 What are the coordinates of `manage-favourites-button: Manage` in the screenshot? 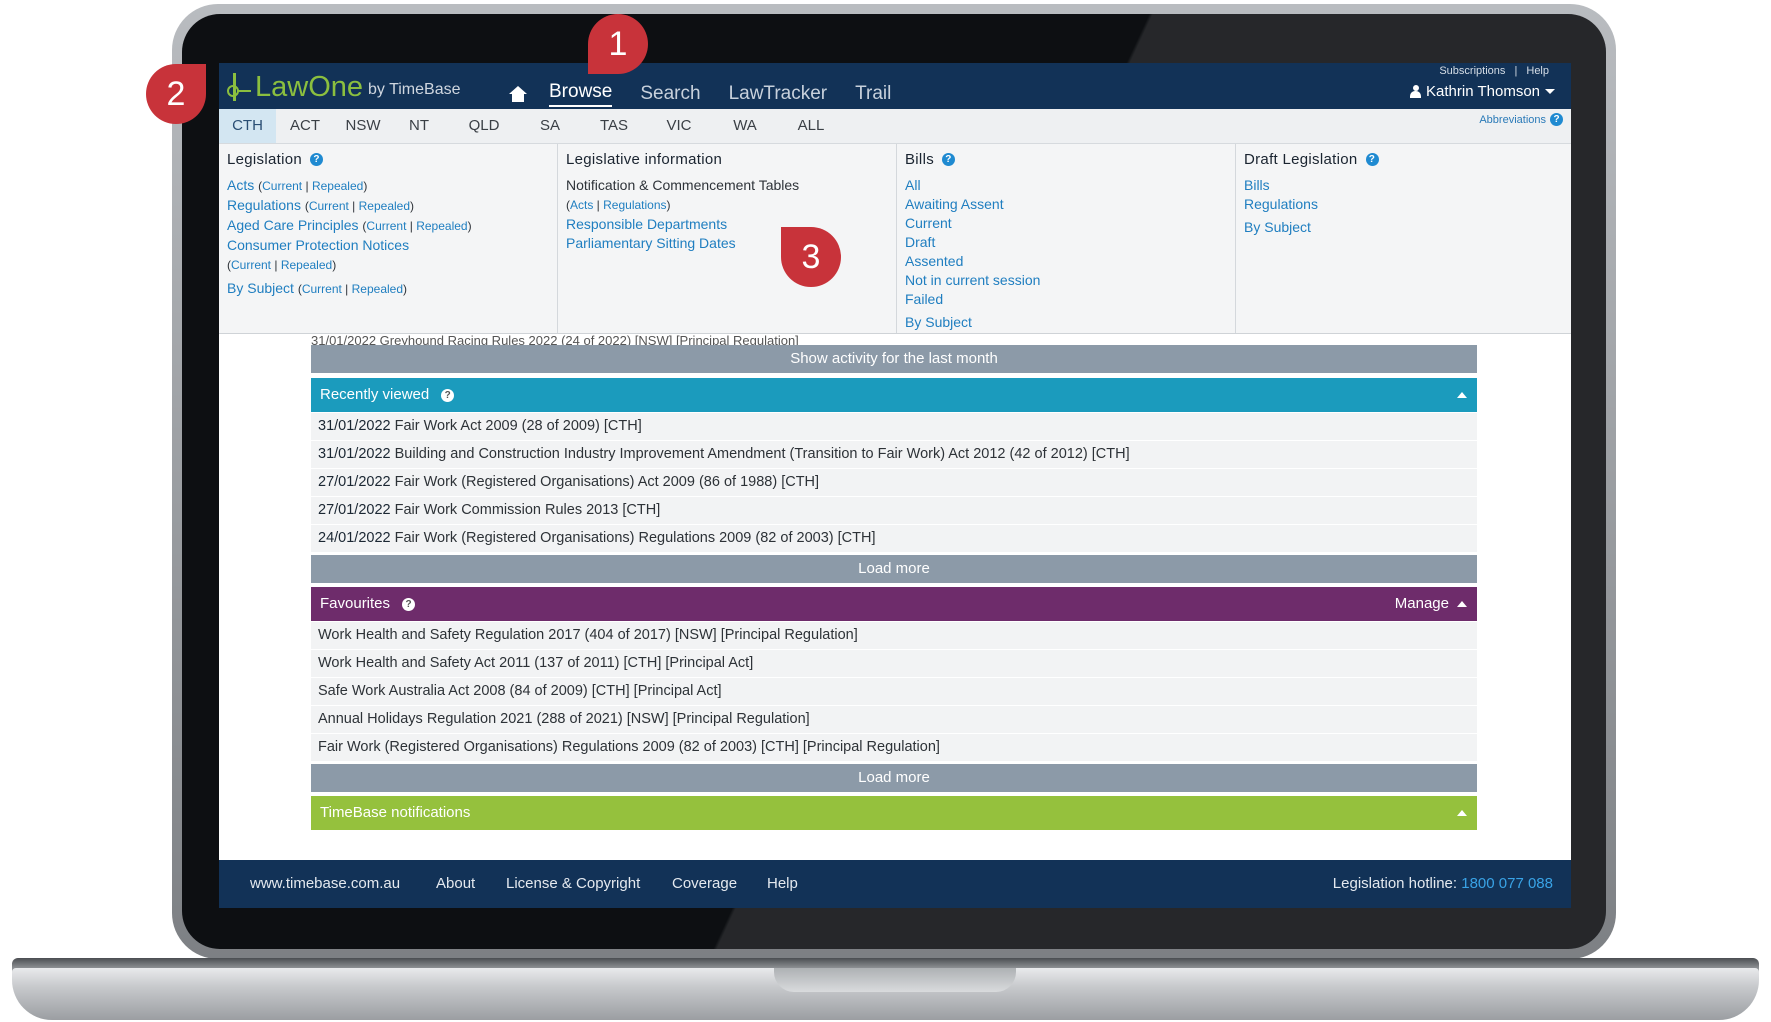 It's located at (1422, 604).